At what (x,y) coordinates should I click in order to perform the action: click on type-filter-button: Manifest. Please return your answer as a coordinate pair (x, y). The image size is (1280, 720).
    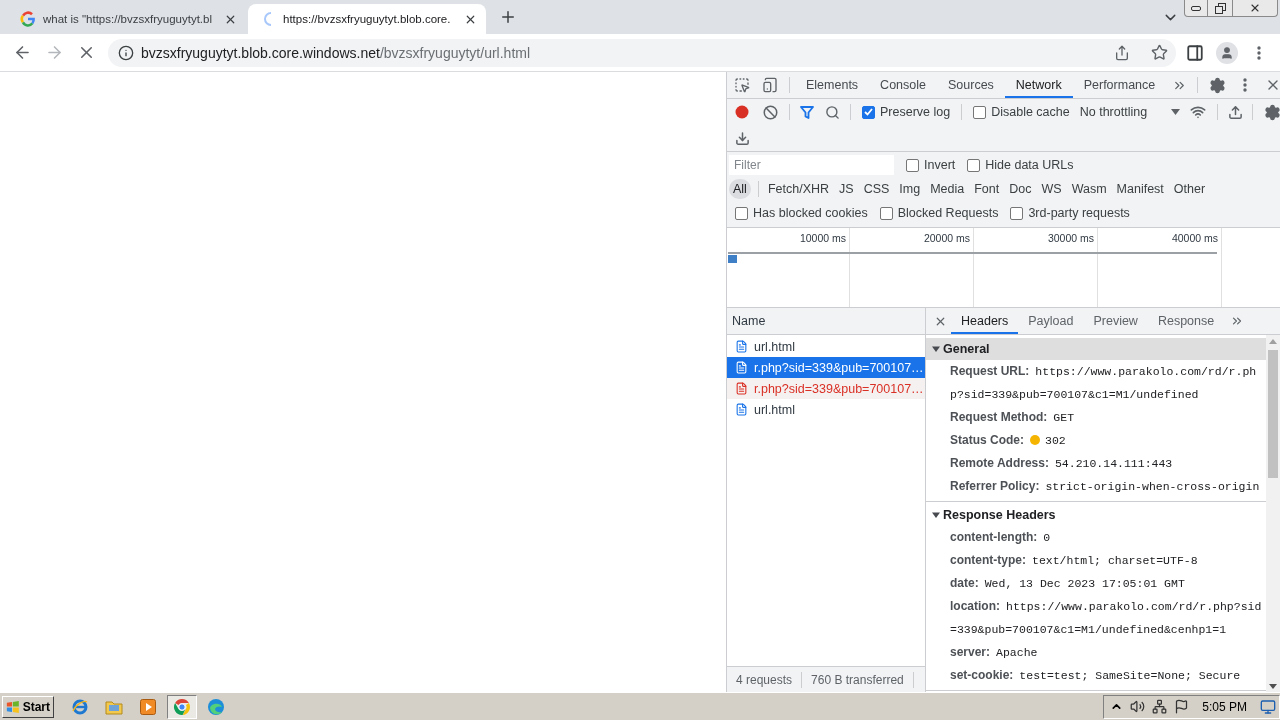
    Looking at the image, I should click on (1140, 189).